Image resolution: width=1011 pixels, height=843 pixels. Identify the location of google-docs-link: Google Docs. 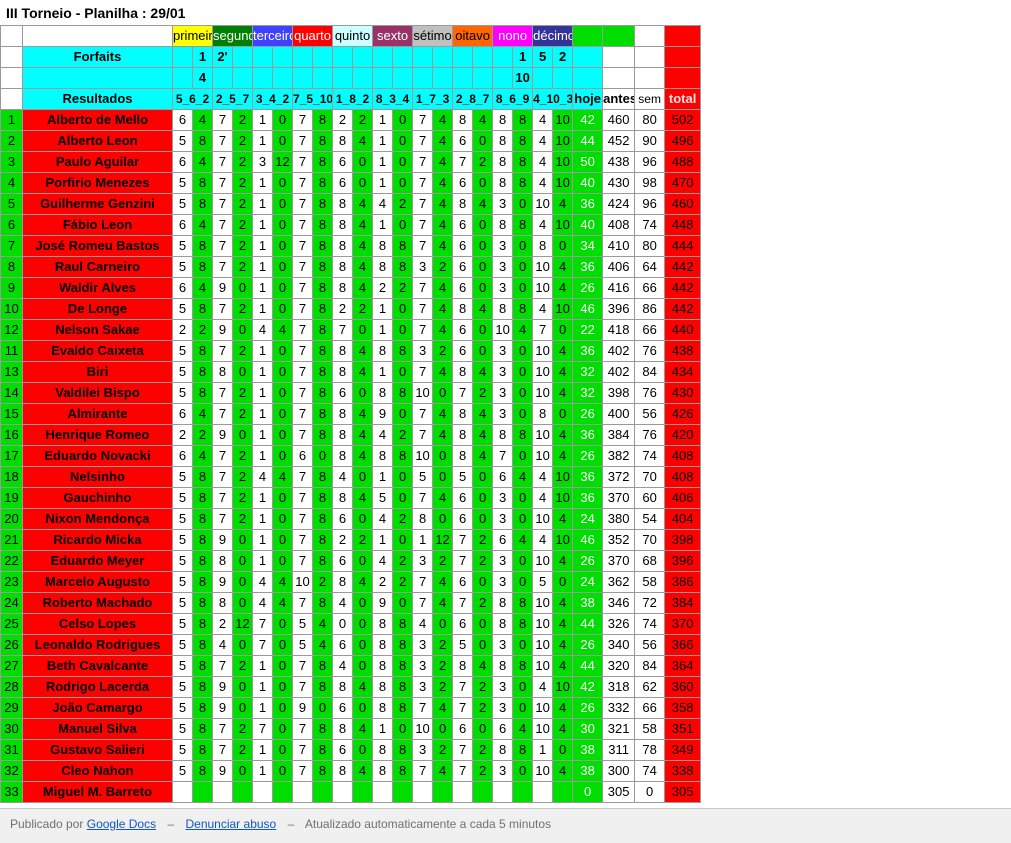
(121, 824).